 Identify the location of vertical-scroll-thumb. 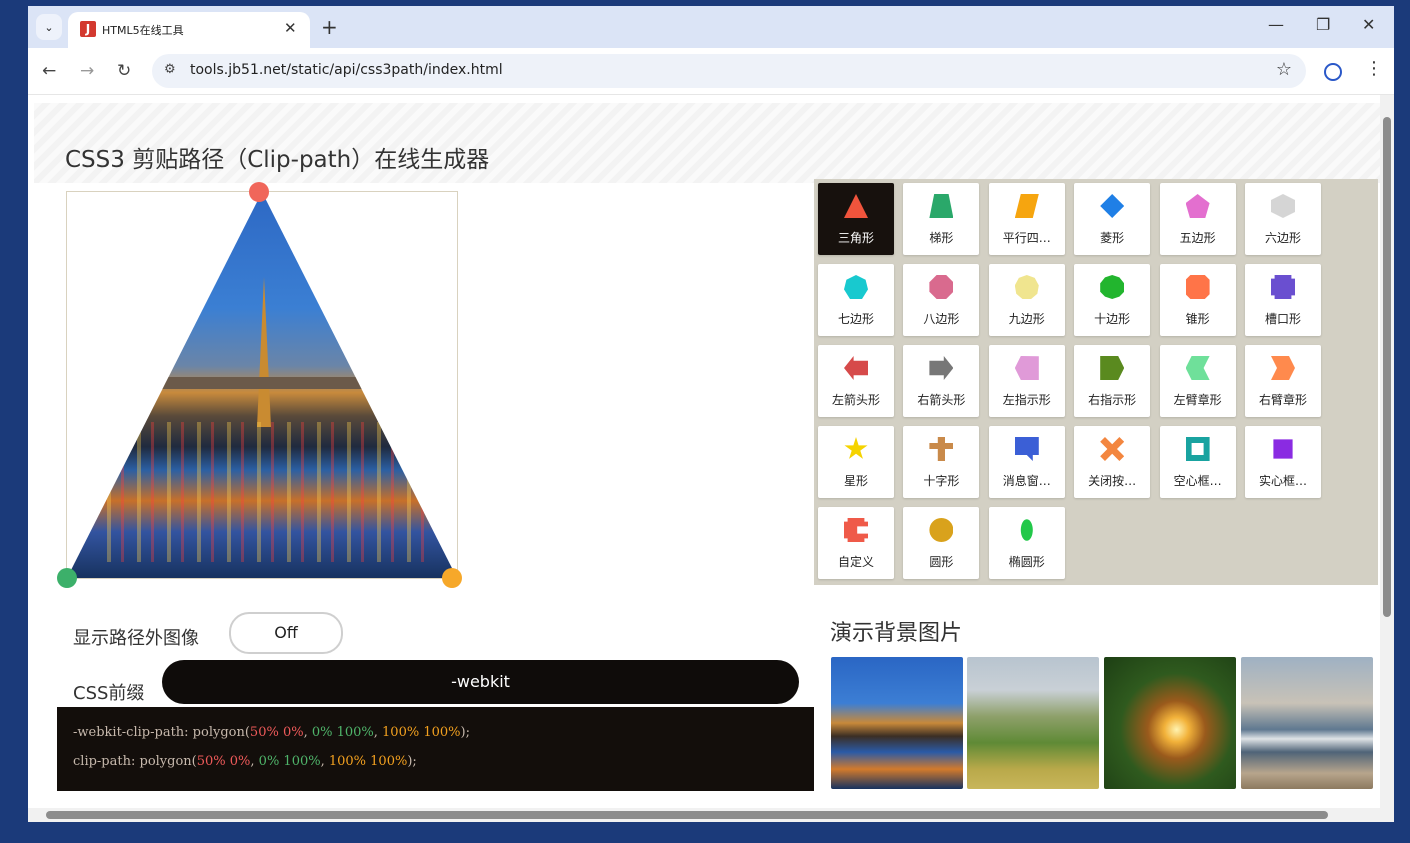
(1387, 367).